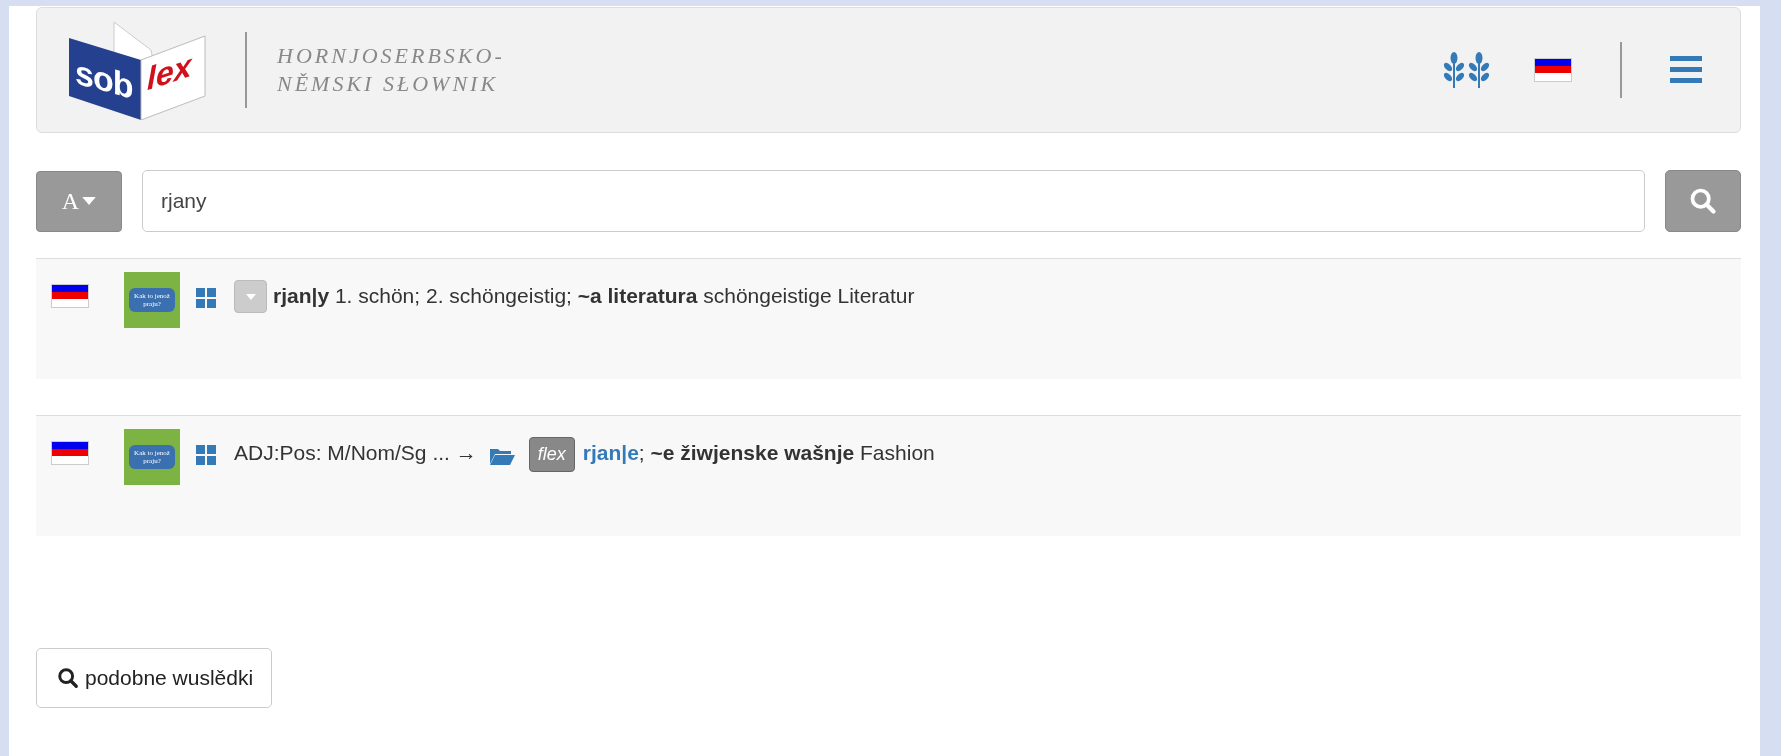 The width and height of the screenshot is (1781, 756). What do you see at coordinates (79, 201) in the screenshot?
I see `alphabet-button: A` at bounding box center [79, 201].